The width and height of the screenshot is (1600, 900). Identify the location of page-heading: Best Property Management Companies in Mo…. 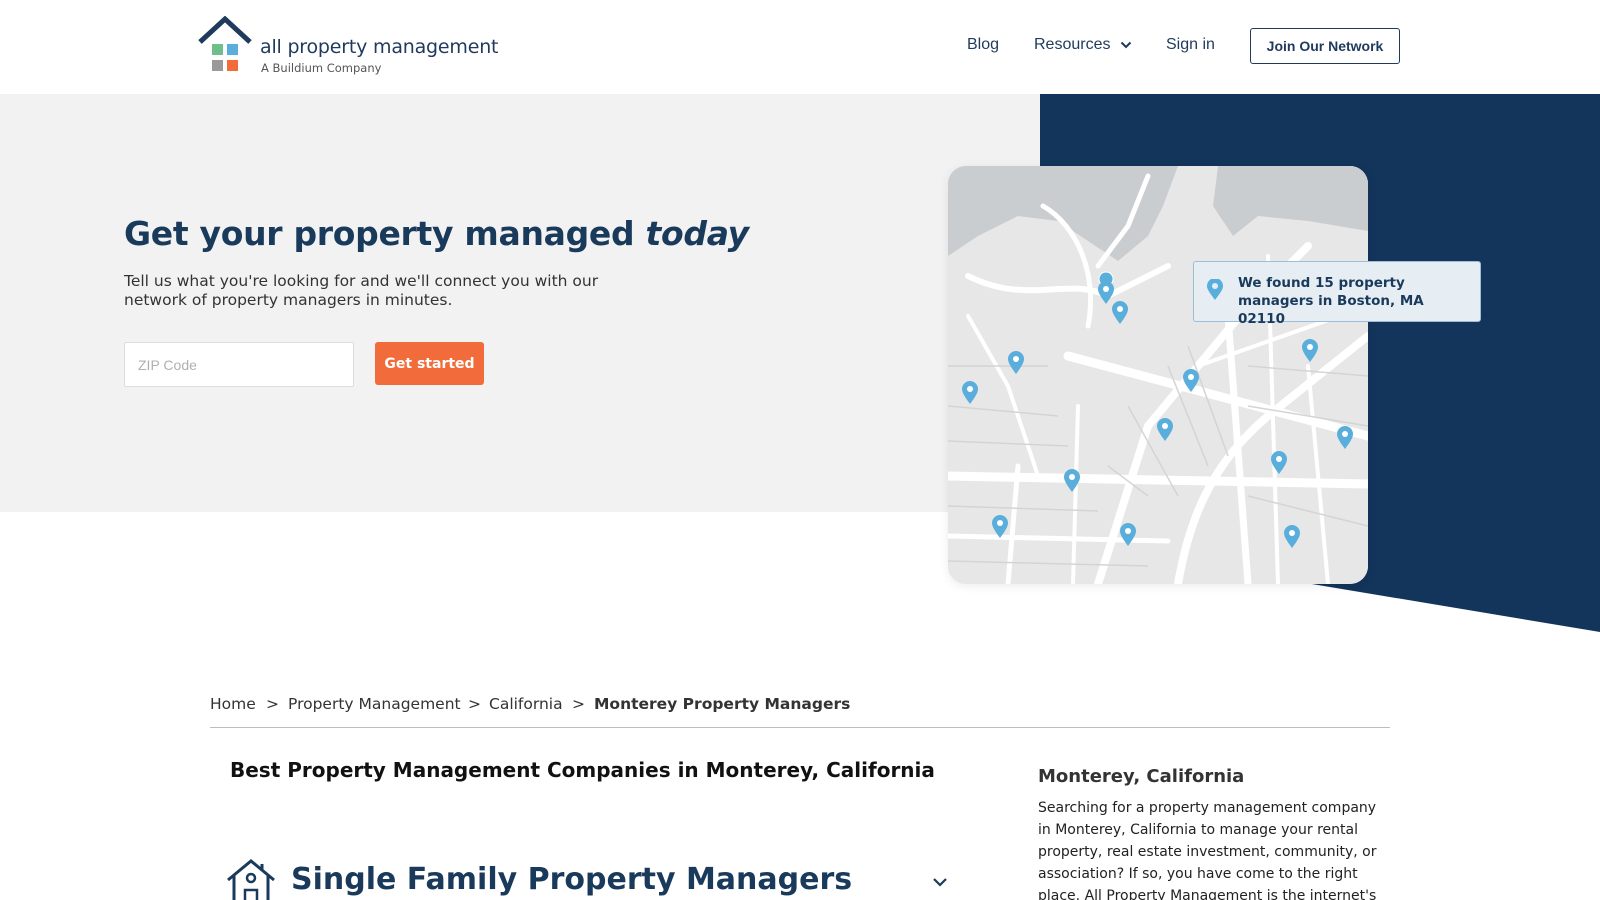
(582, 770).